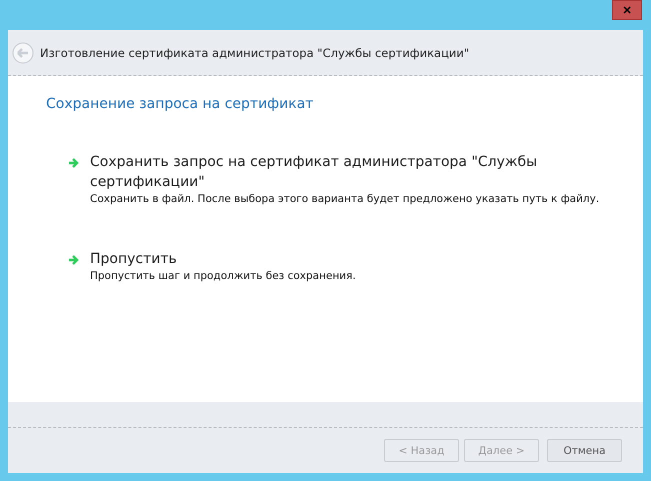  What do you see at coordinates (255, 53) in the screenshot?
I see `wizard-title: Изготовление сертификата администратора "Службы сертификации"` at bounding box center [255, 53].